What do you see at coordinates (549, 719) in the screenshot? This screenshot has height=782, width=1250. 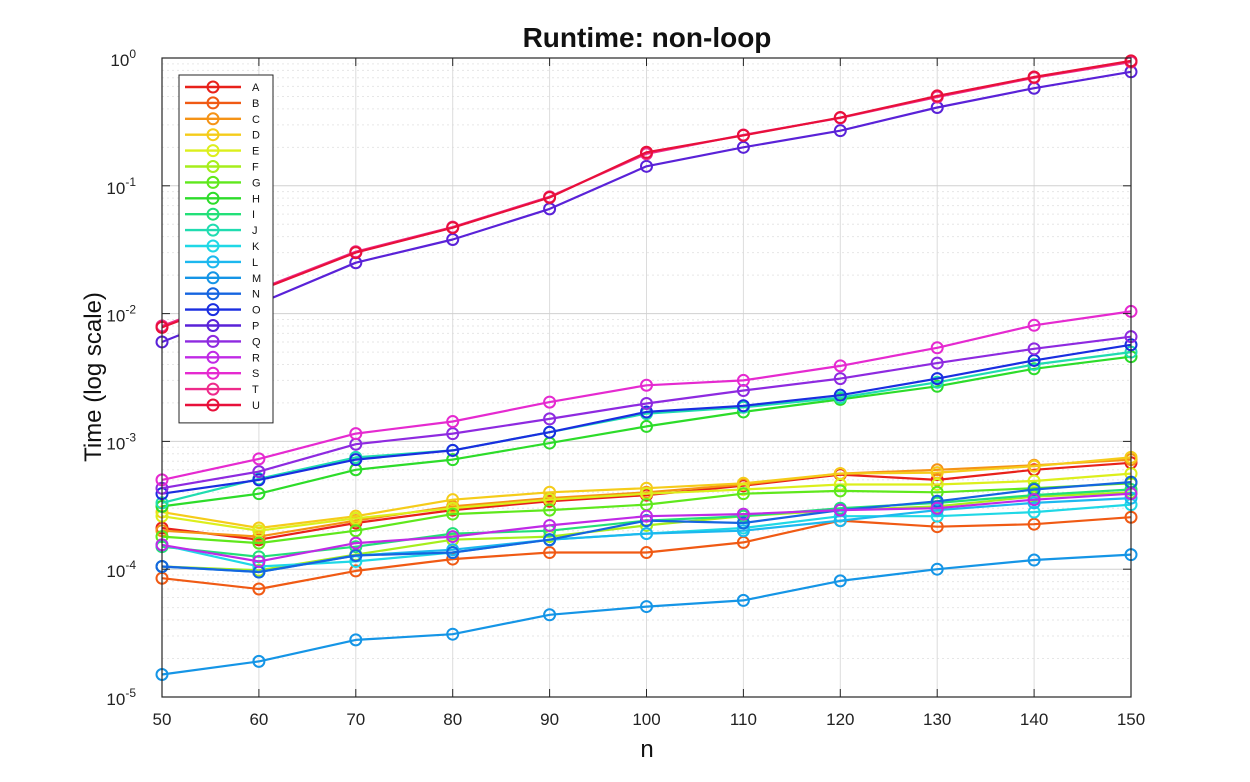 I see `x-tick-label: 90` at bounding box center [549, 719].